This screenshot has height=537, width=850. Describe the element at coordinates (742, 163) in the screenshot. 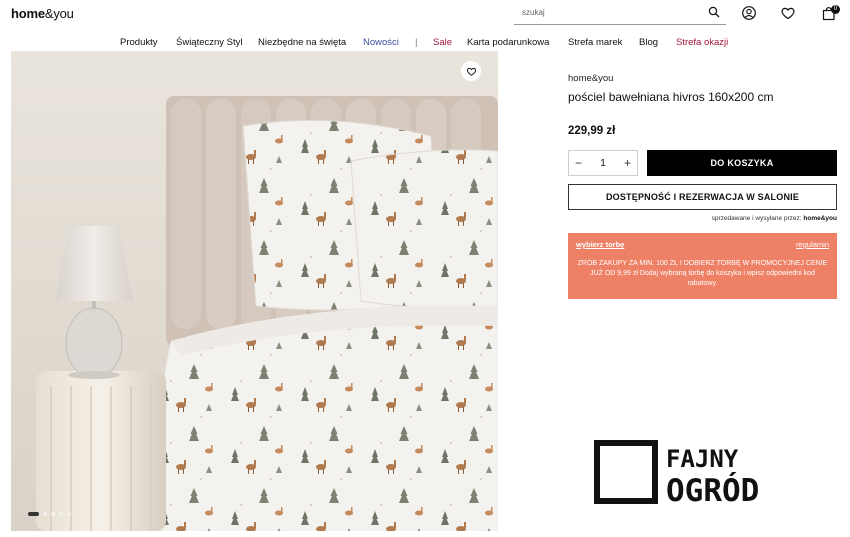

I see `add-to-cart-button: DO KOSZYKA` at that location.